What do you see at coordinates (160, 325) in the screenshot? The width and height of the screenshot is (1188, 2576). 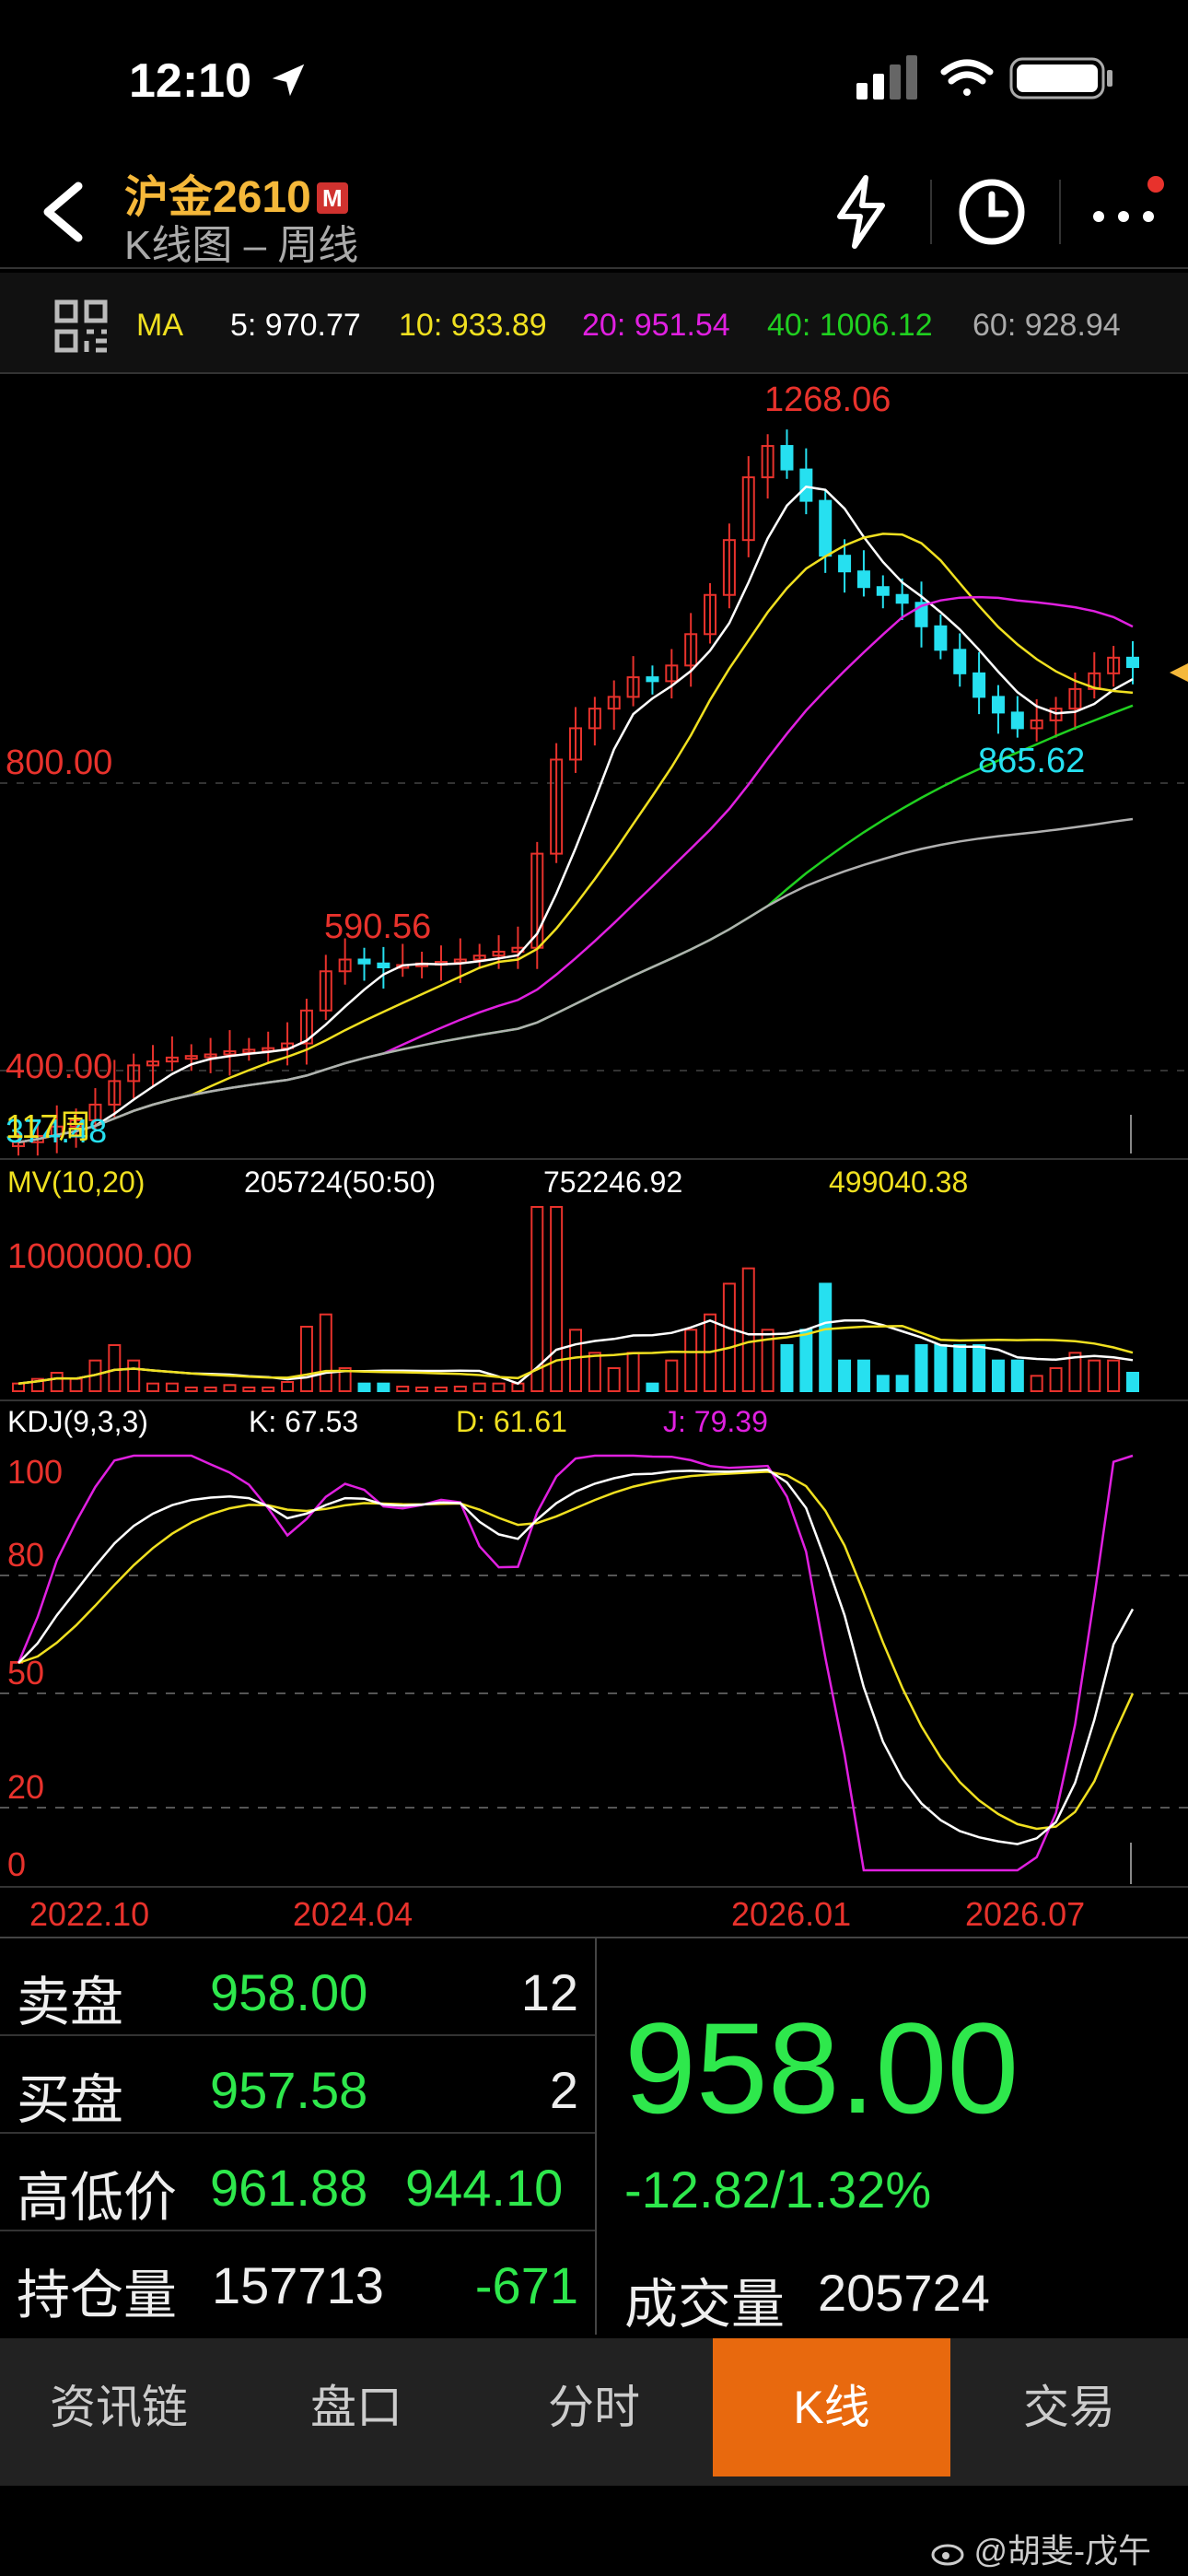 I see `ma-label: MA` at bounding box center [160, 325].